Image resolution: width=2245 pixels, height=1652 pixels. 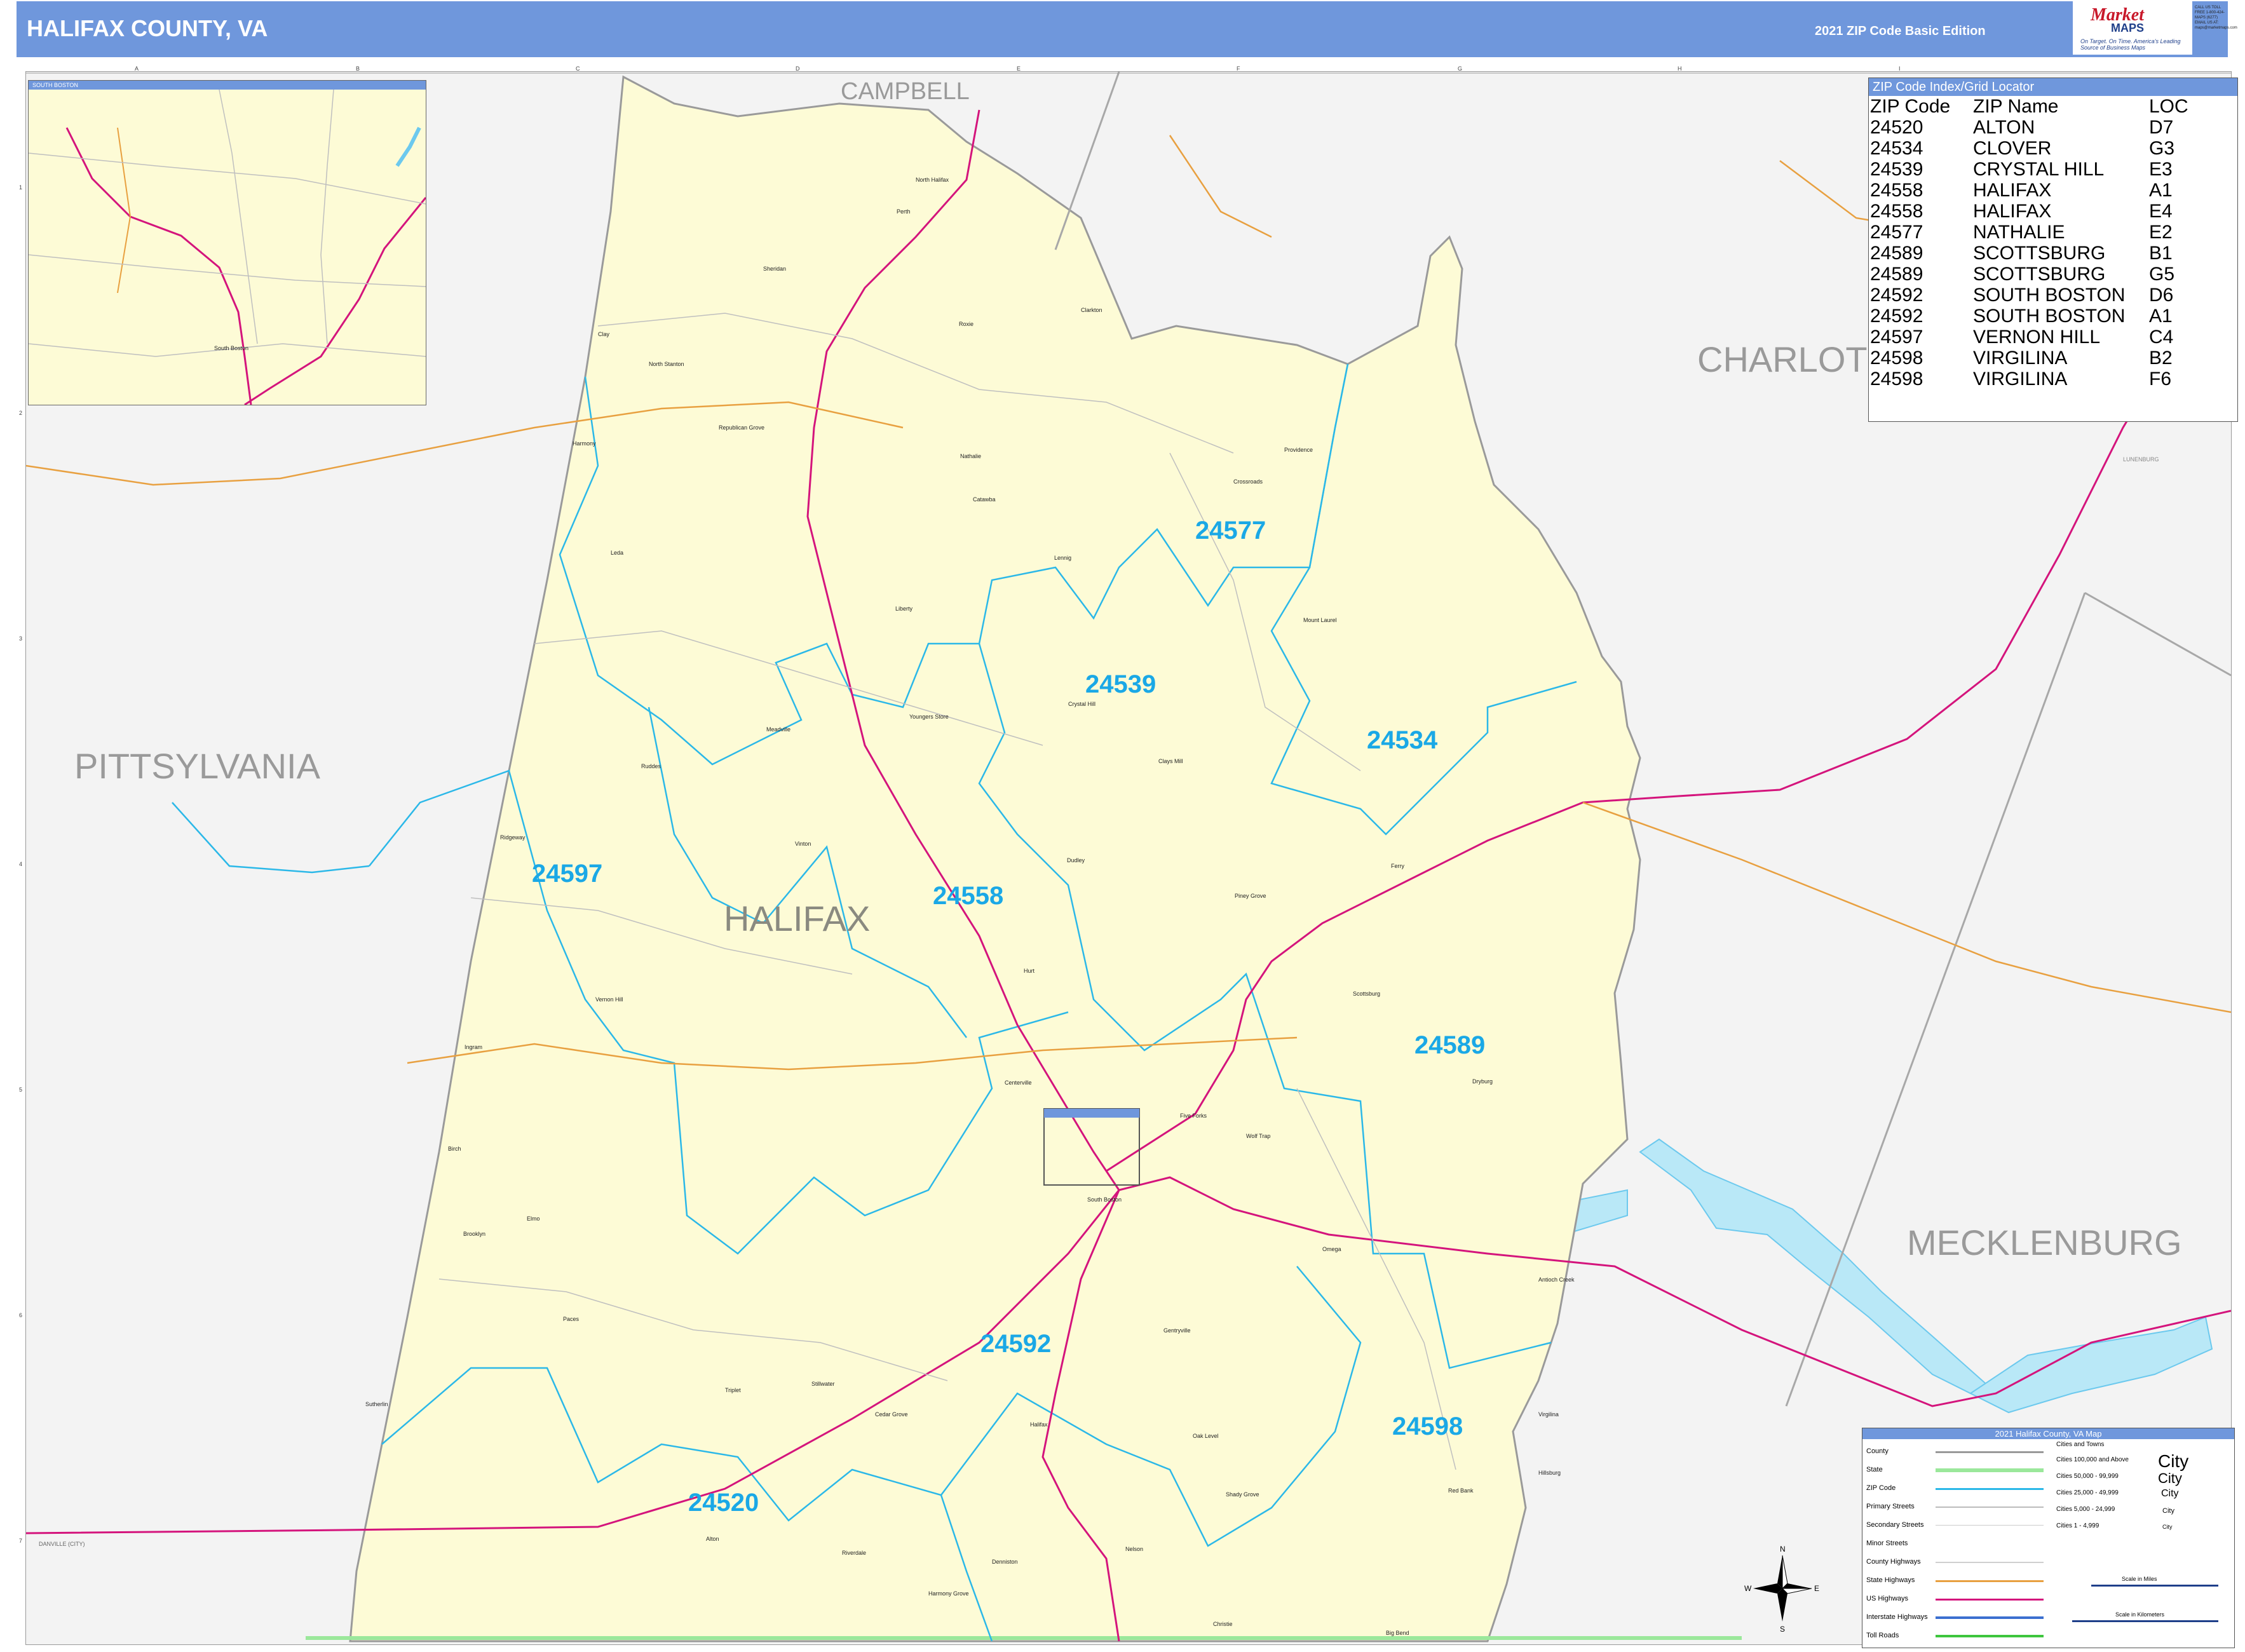 What do you see at coordinates (21, 1090) in the screenshot?
I see `grid-row-label: 5` at bounding box center [21, 1090].